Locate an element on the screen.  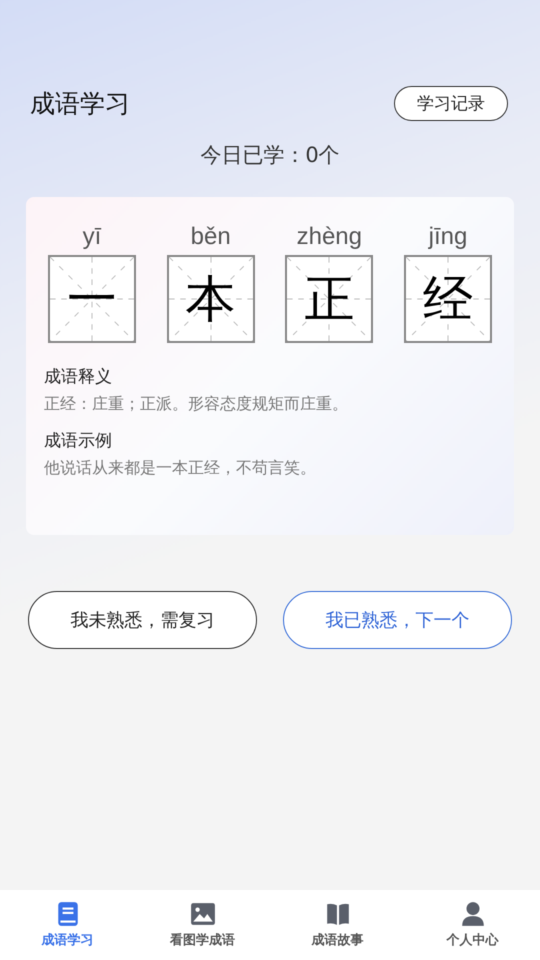
pinyin: jīng is located at coordinates (448, 237).